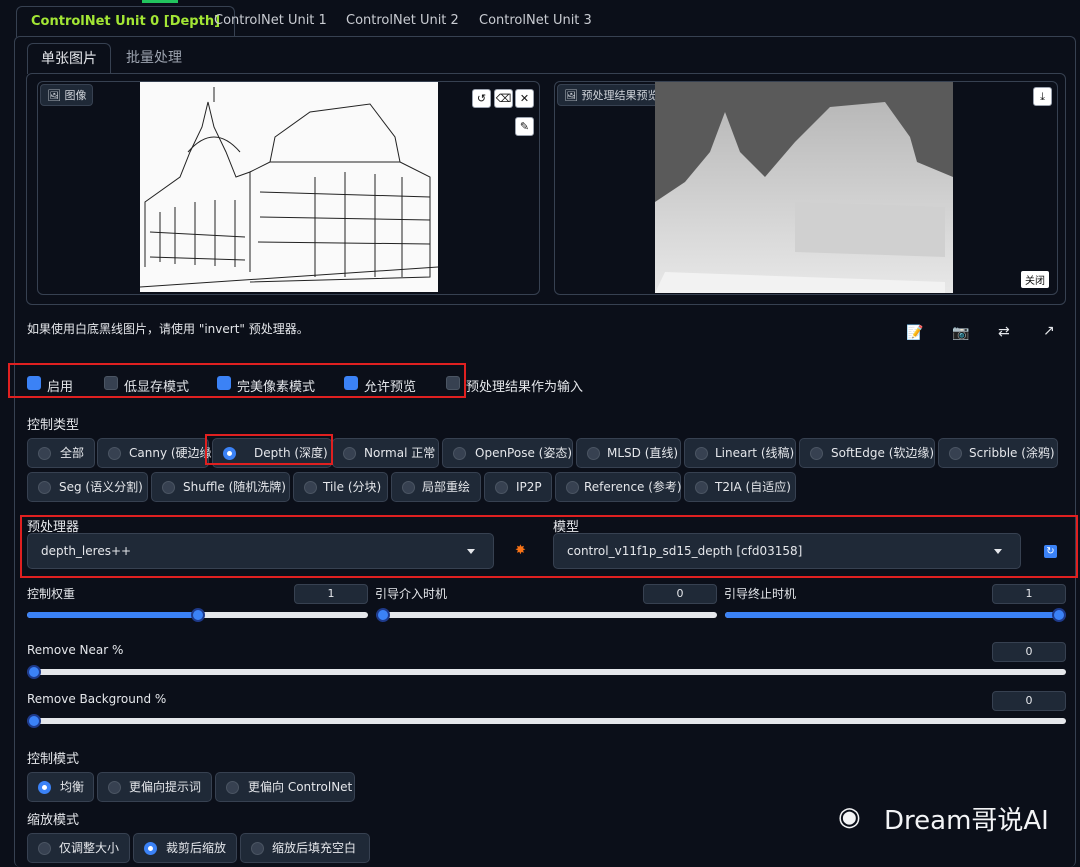 The height and width of the screenshot is (867, 1080). Describe the element at coordinates (305, 848) in the screenshot. I see `resize-mode-fill: 缩放后填充空白` at that location.